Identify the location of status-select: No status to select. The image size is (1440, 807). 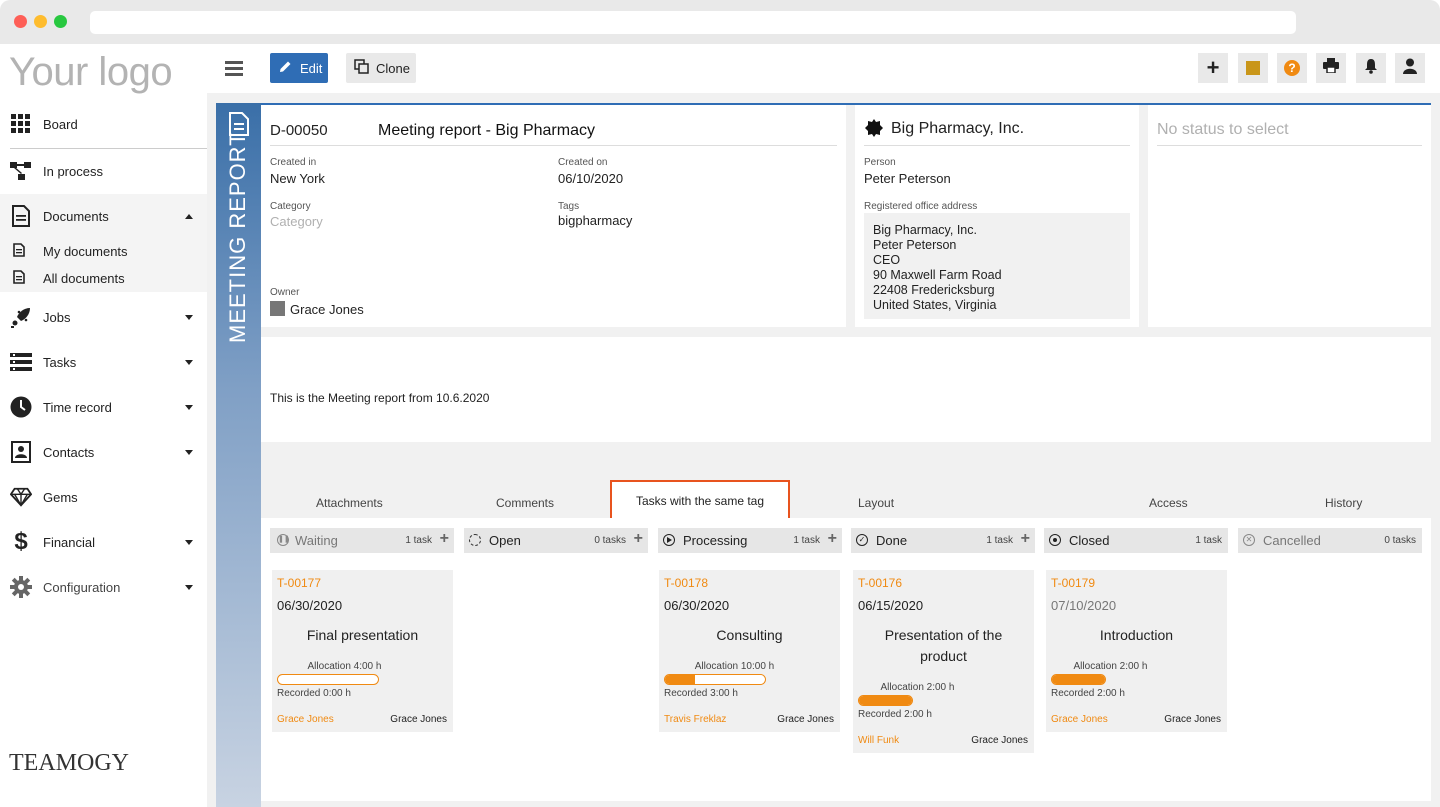
(1223, 130).